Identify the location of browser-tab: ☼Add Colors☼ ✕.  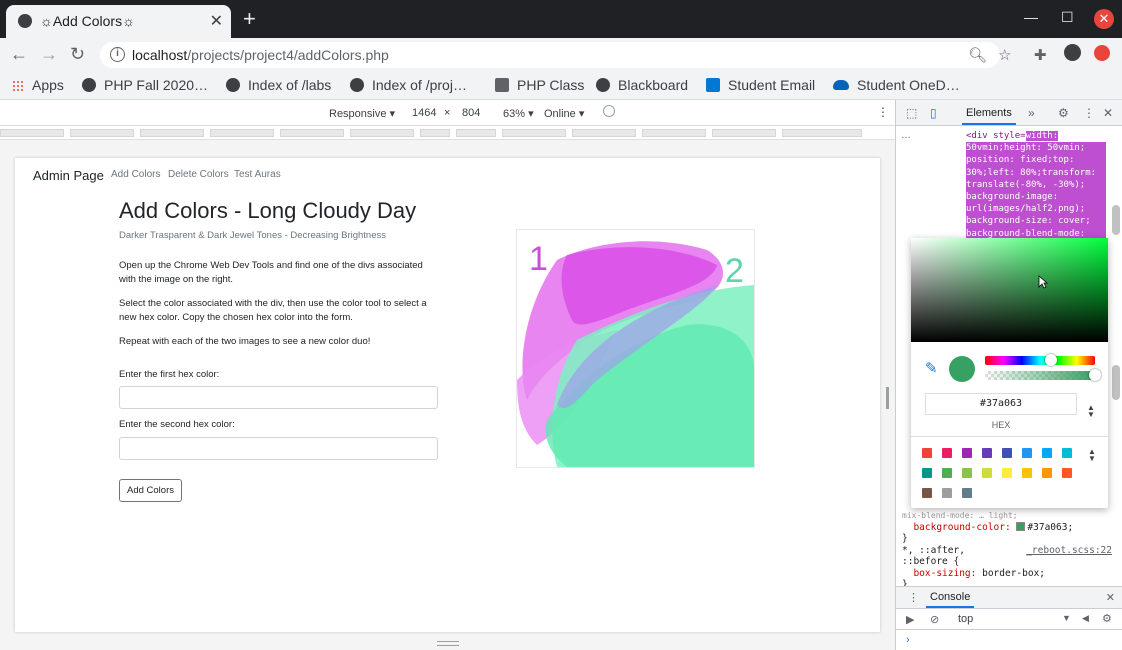
(118, 21).